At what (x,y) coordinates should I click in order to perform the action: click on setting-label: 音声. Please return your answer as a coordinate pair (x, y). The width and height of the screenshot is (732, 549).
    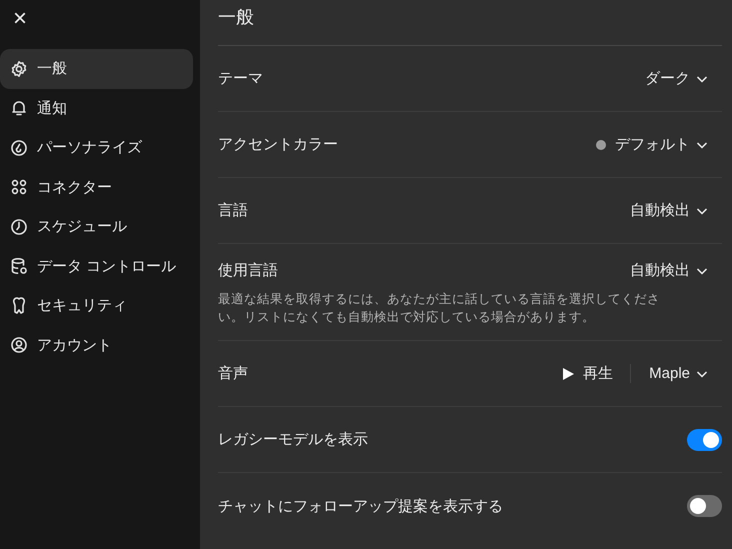
    Looking at the image, I should click on (233, 373).